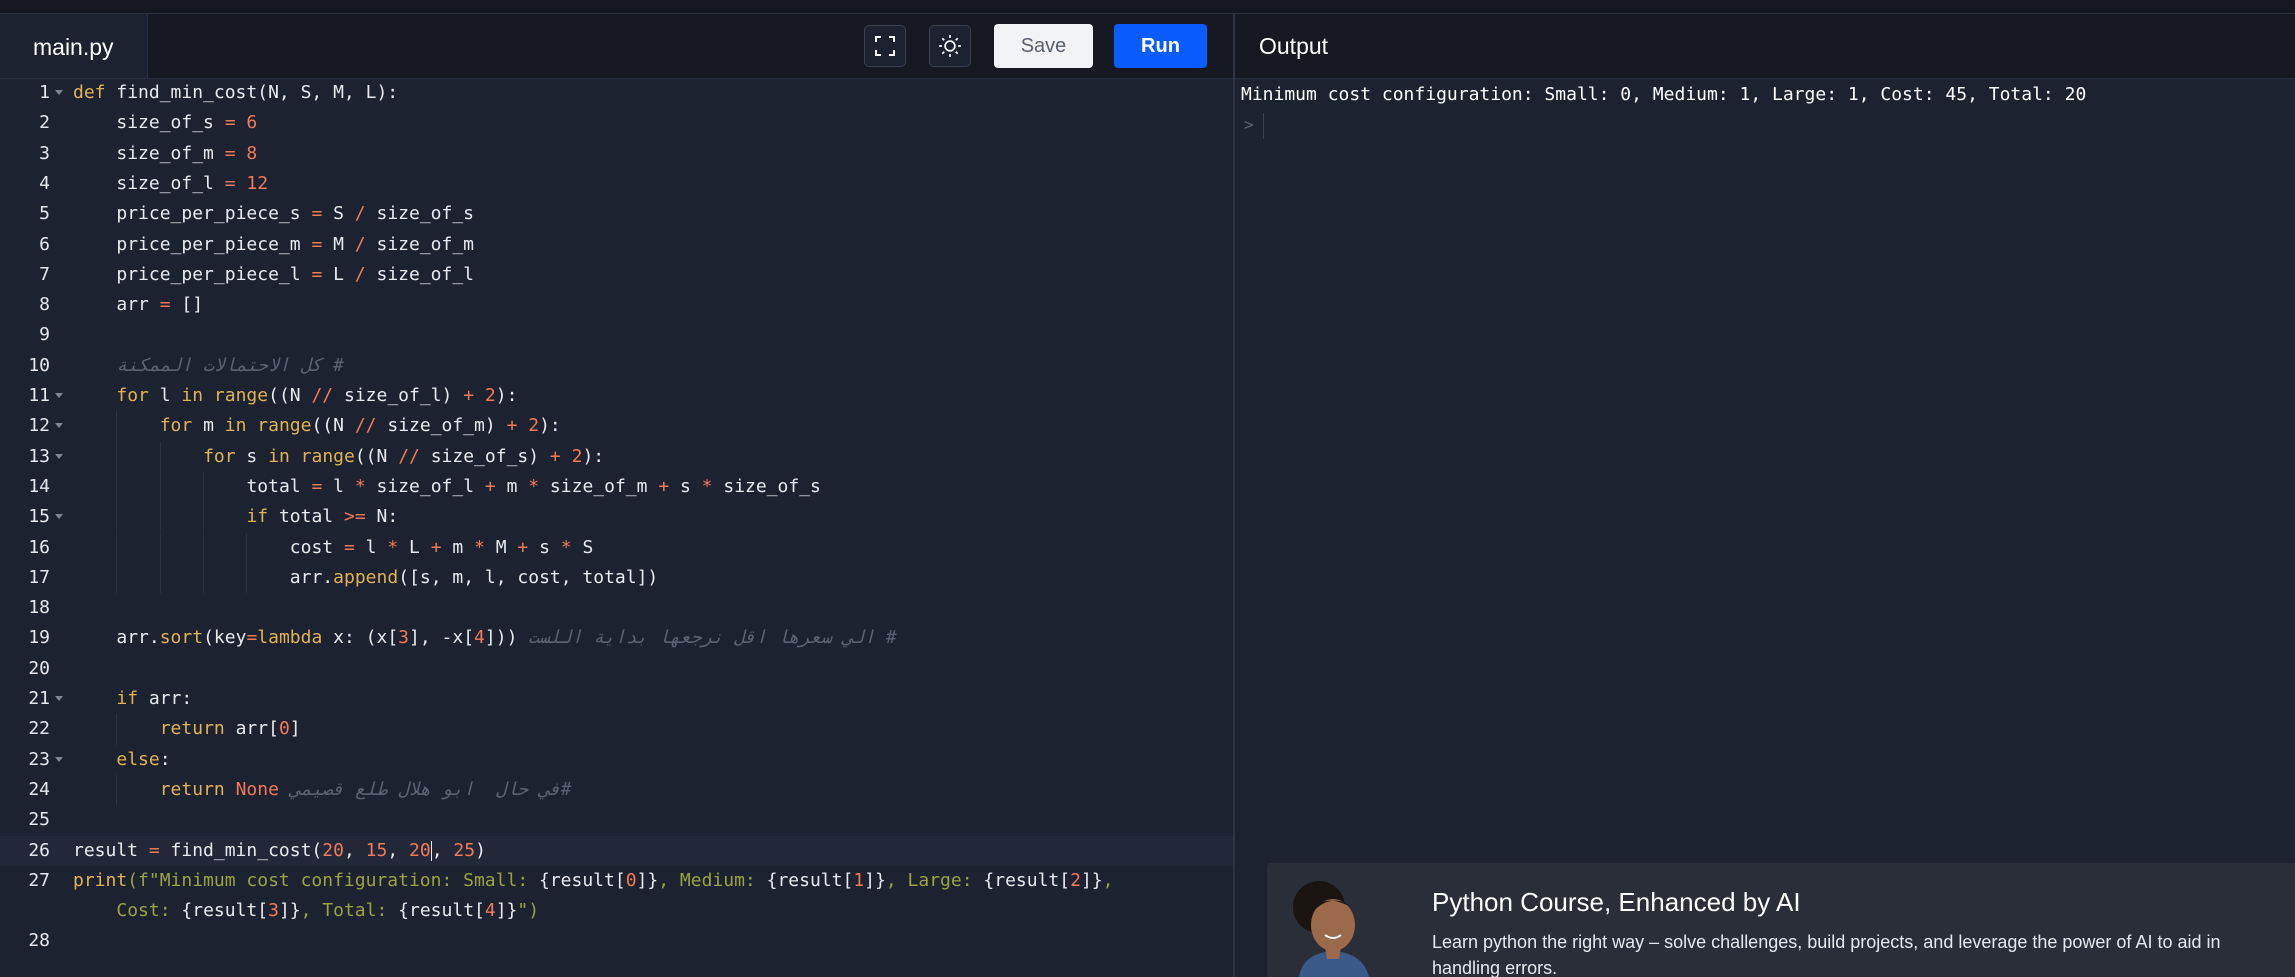 This screenshot has width=2295, height=977. What do you see at coordinates (39, 789) in the screenshot?
I see `line-number: 24` at bounding box center [39, 789].